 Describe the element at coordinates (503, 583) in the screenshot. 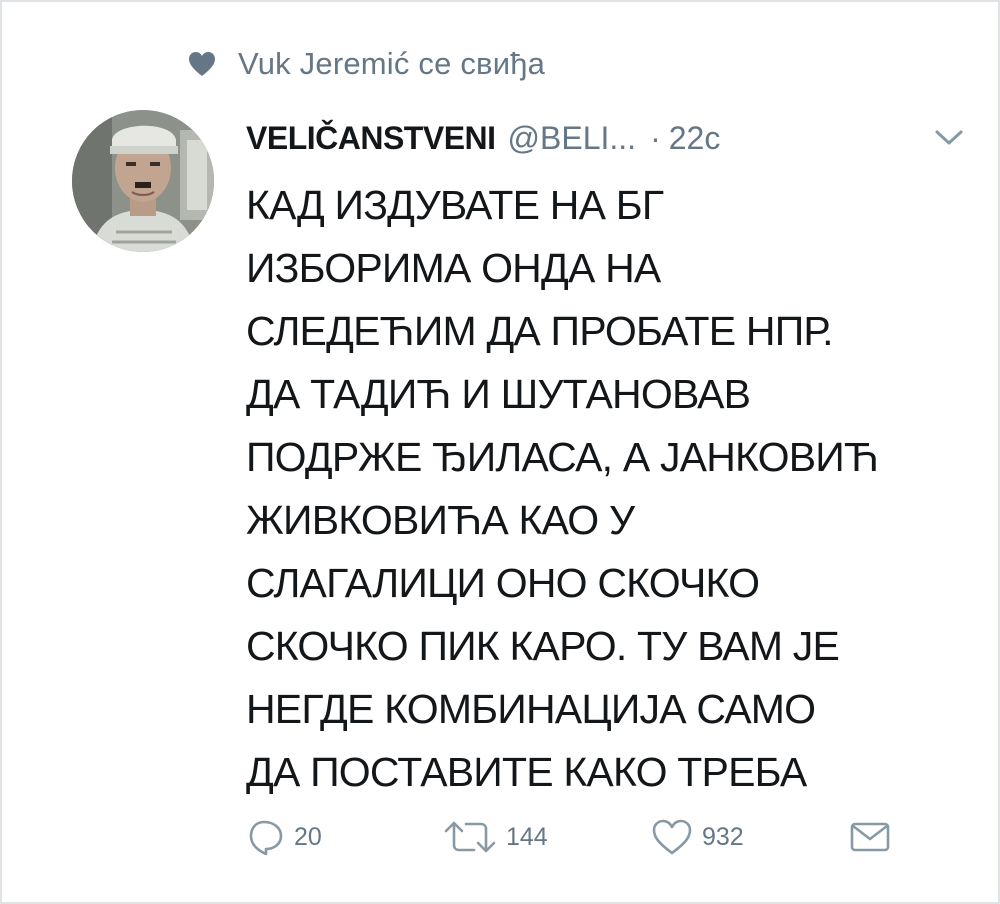

I see `tweet-text-line: СЛАГАЛИЦИ ОНО СКОЧКО` at that location.